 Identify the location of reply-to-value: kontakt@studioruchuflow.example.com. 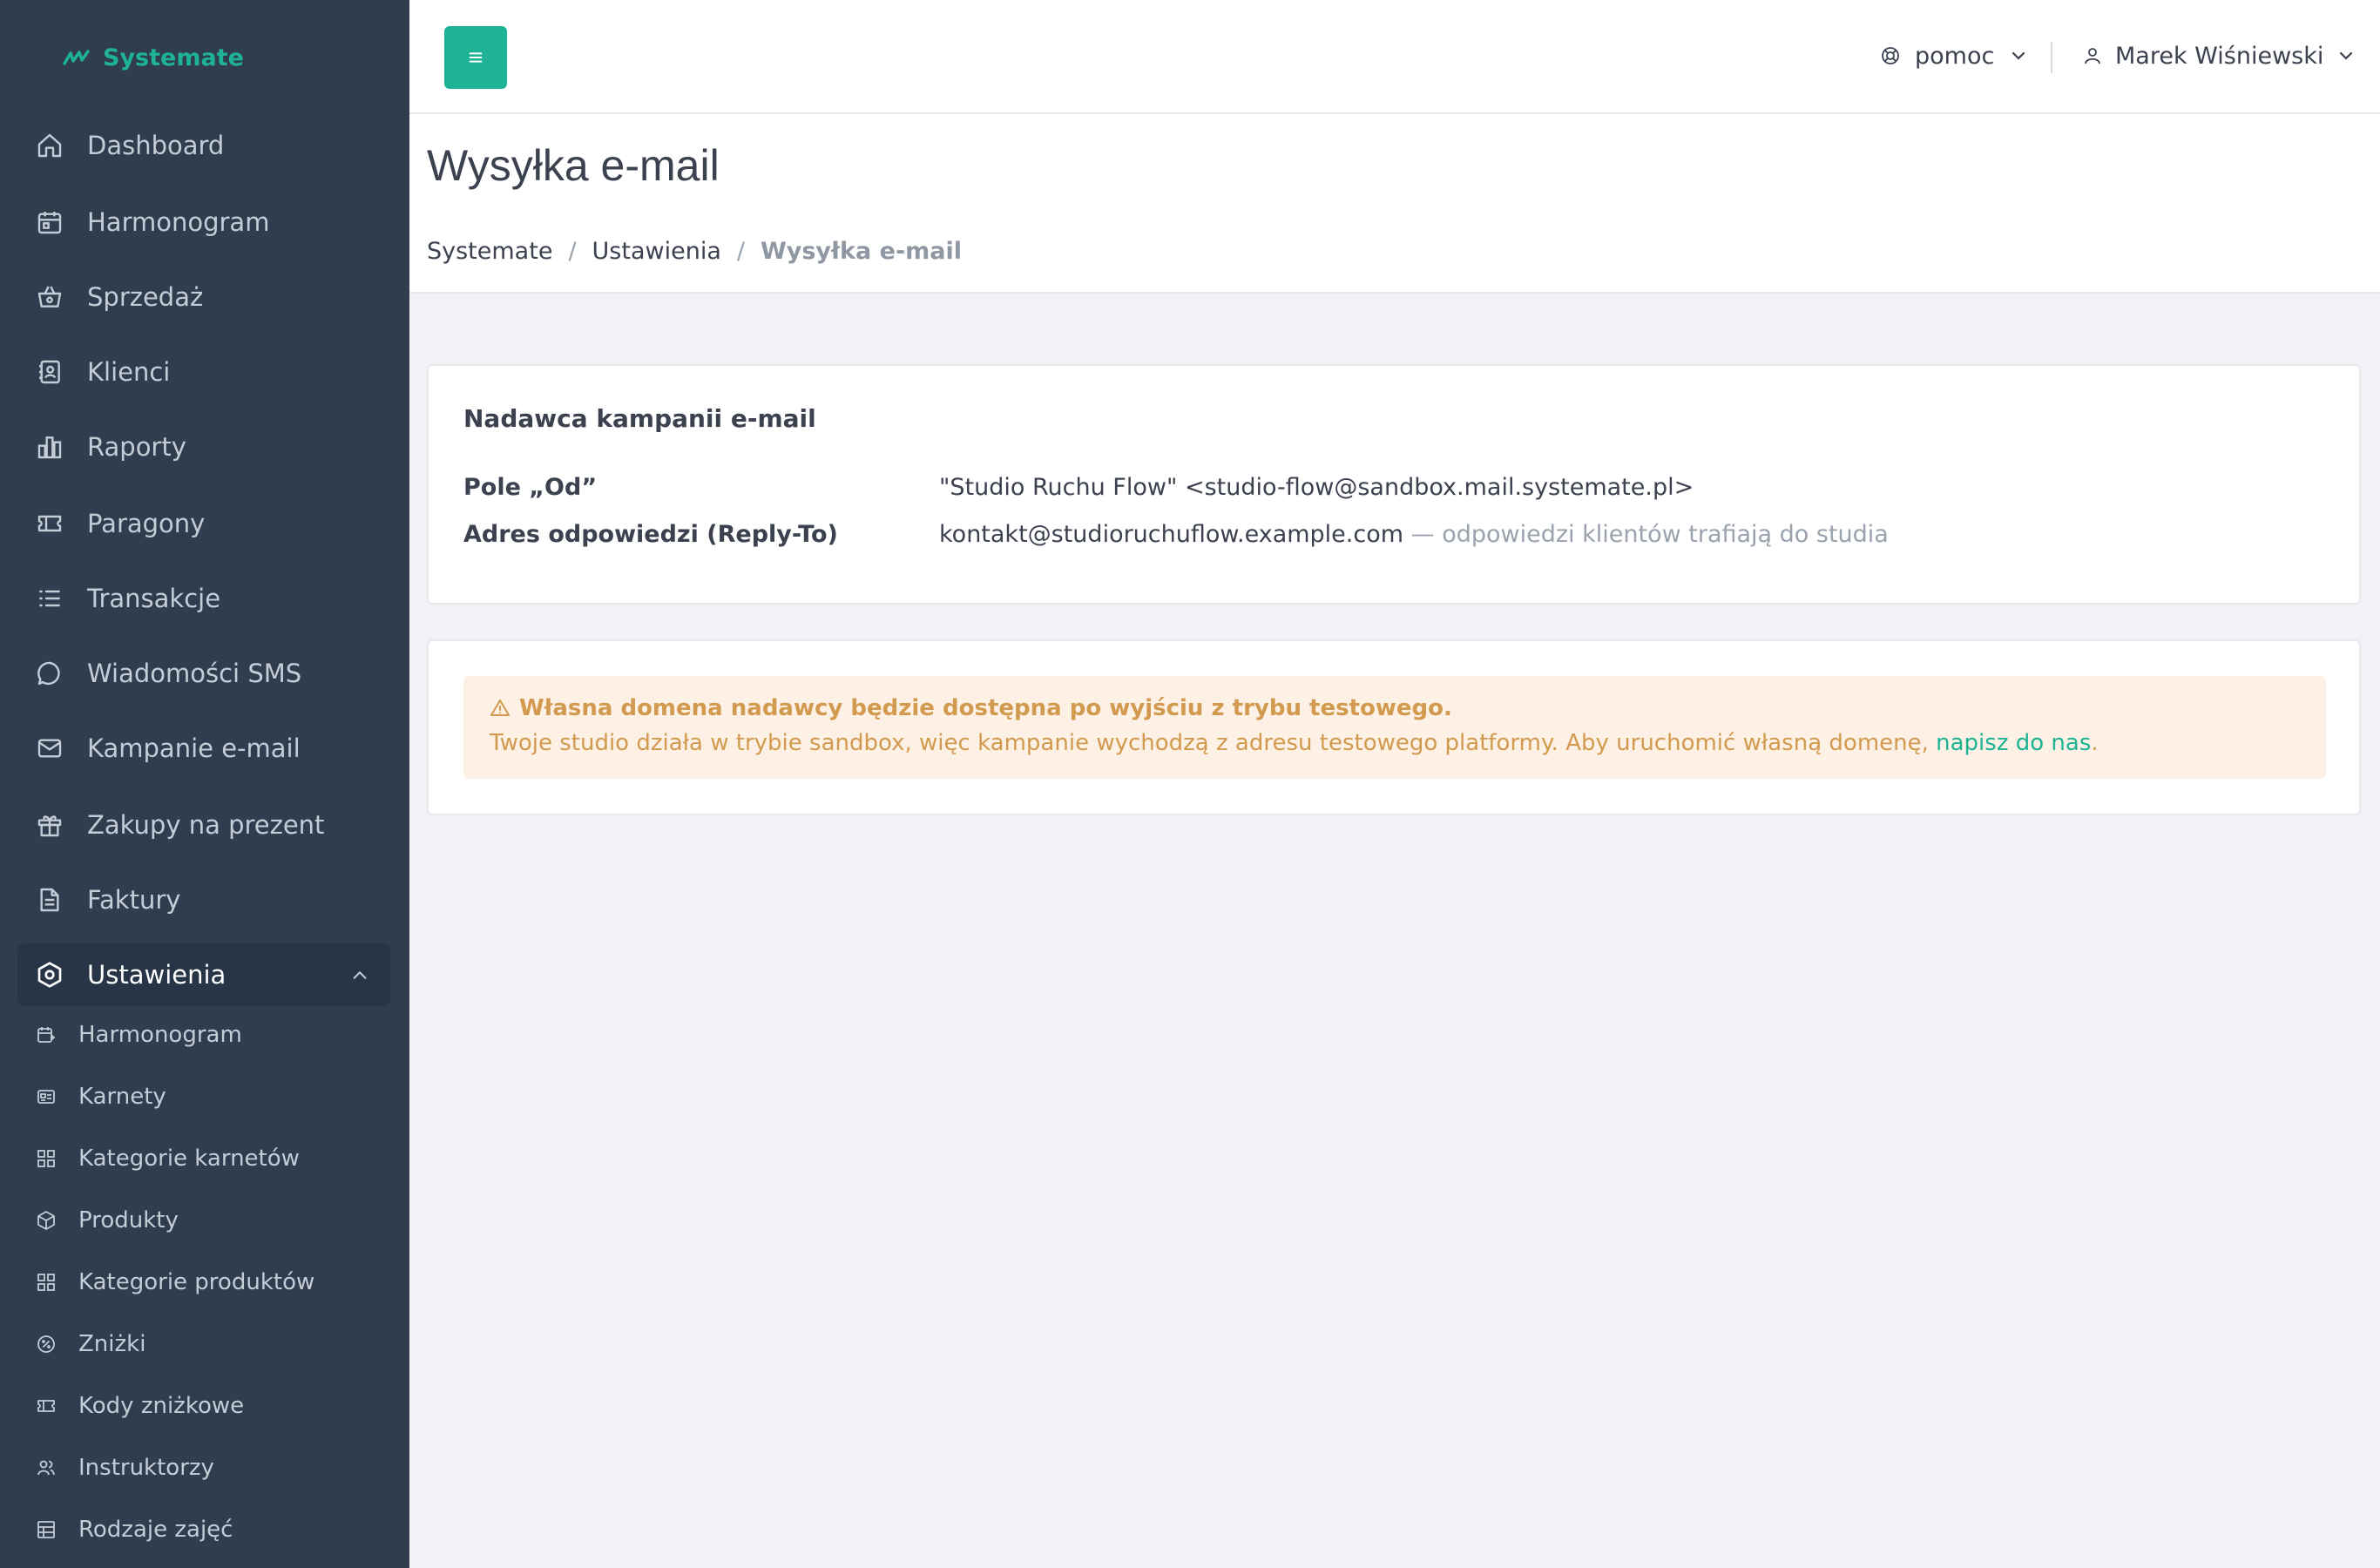
(1171, 534).